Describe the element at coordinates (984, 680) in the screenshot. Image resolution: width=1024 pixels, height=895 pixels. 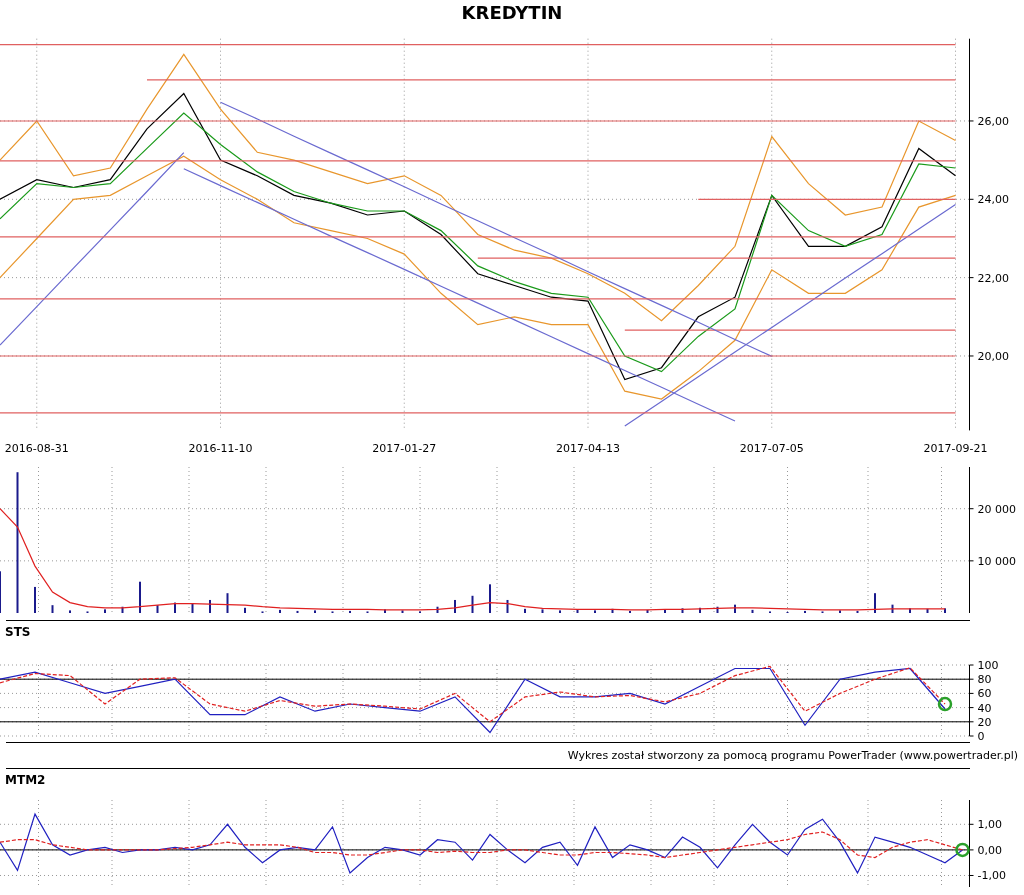
I see `axis-label: 80` at that location.